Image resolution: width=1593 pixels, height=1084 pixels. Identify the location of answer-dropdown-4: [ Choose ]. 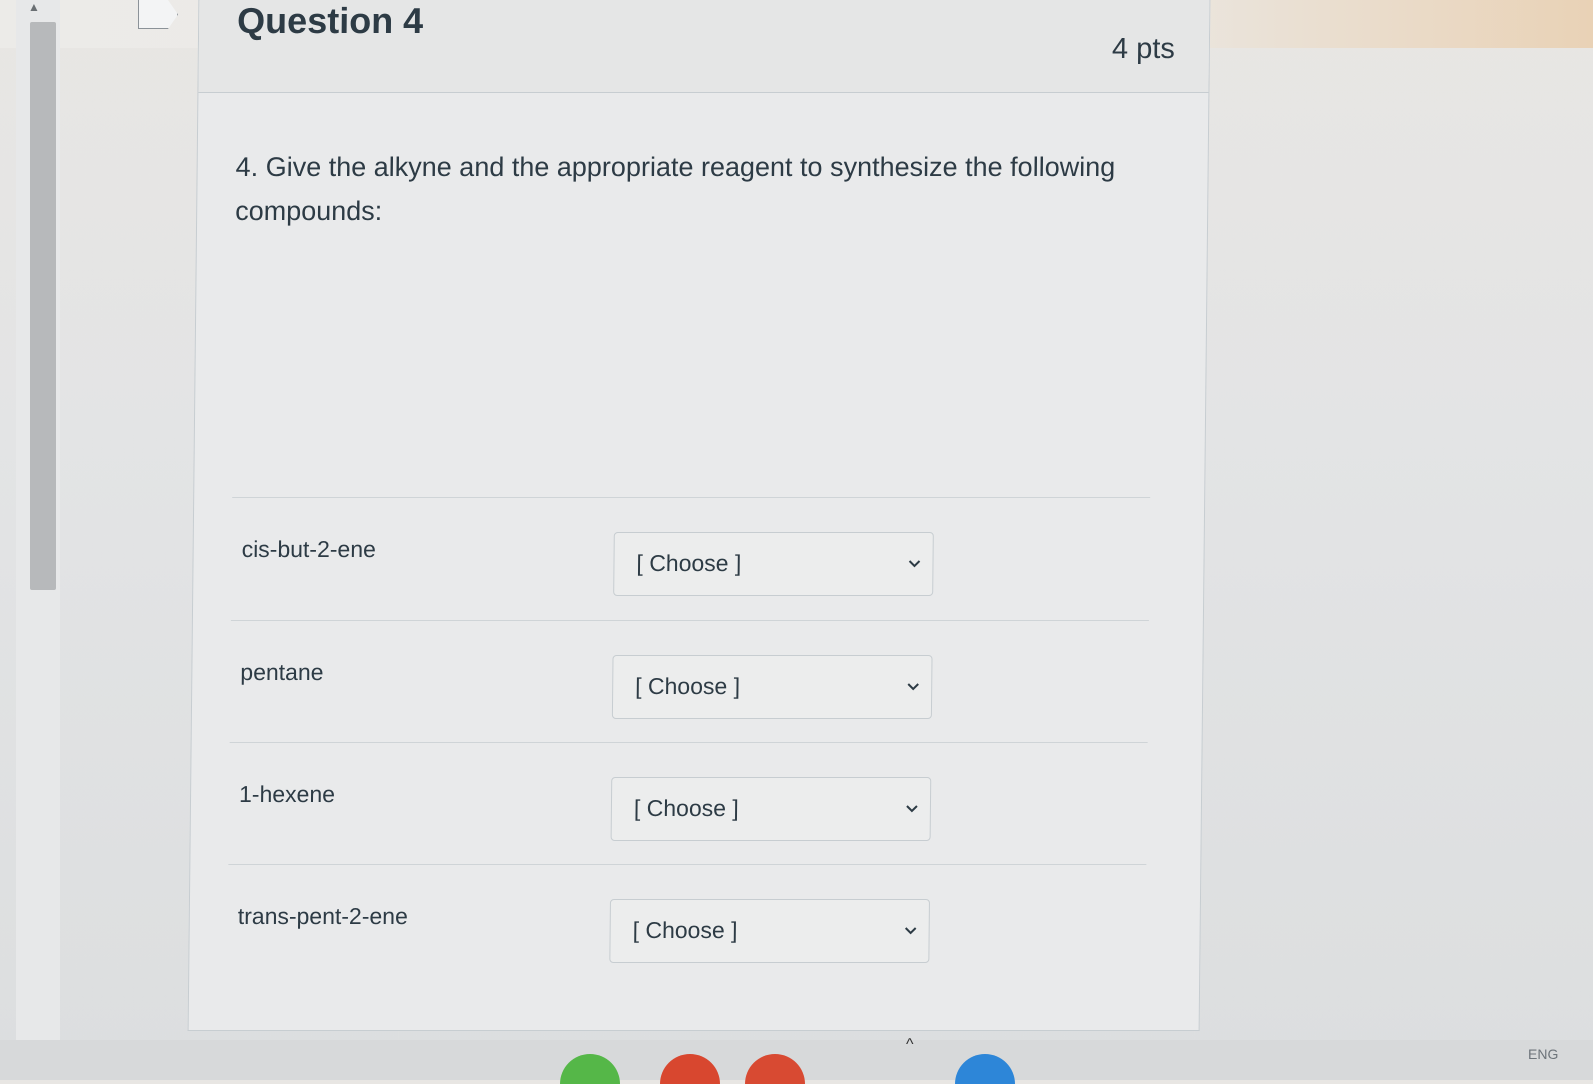
(769, 931).